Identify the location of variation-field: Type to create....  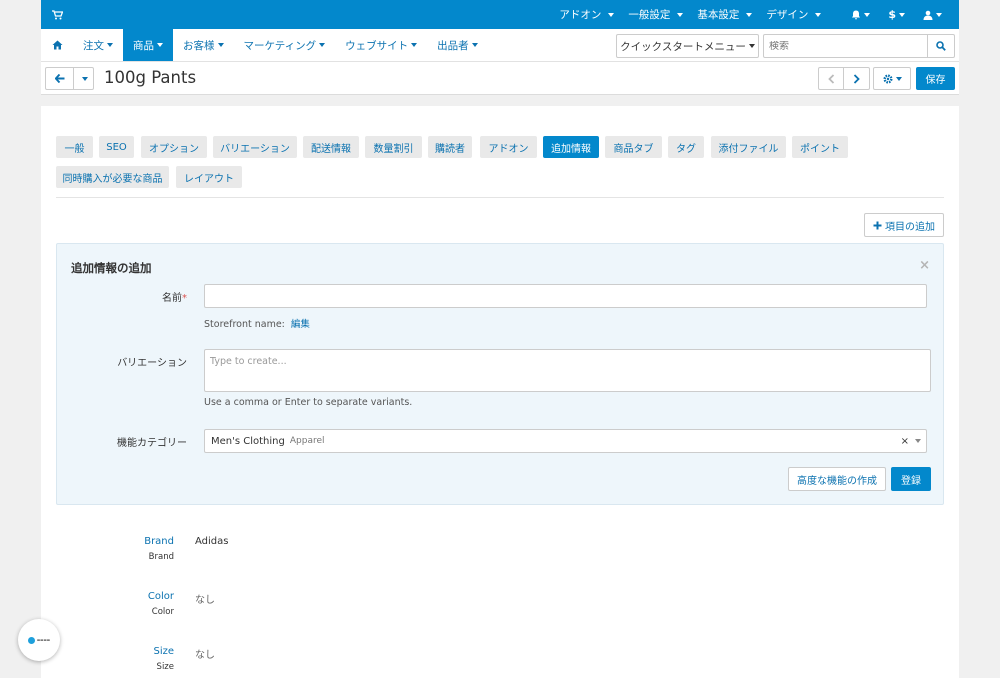
(567, 370).